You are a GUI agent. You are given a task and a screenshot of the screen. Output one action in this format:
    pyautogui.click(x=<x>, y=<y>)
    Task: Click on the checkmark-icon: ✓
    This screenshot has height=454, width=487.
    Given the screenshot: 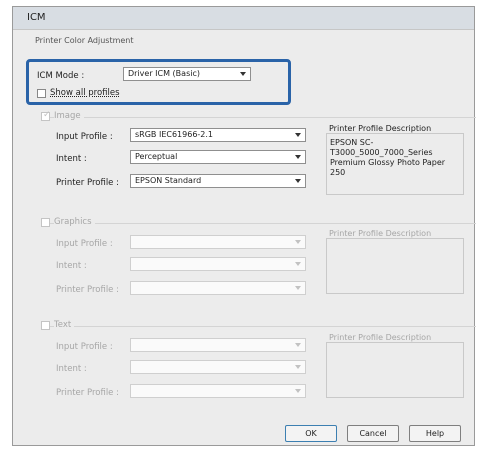 What is the action you would take?
    pyautogui.click(x=47, y=115)
    